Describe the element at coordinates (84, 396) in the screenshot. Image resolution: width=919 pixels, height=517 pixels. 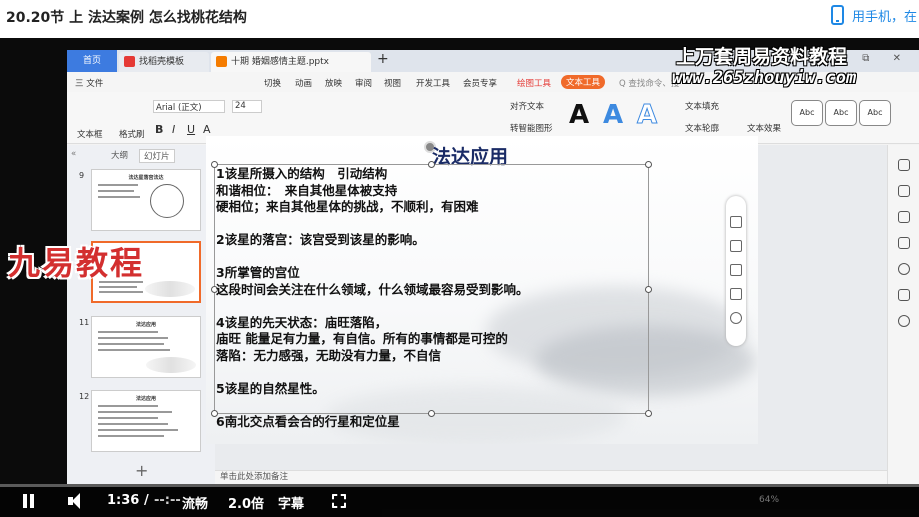
I see `slide-number: 12` at that location.